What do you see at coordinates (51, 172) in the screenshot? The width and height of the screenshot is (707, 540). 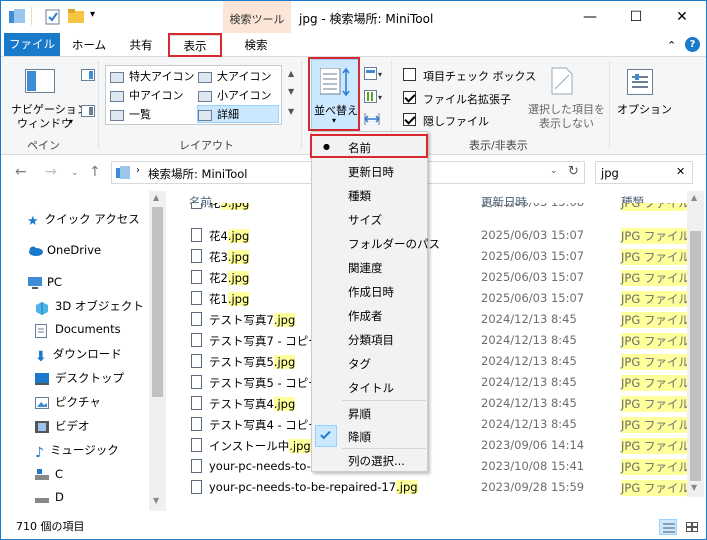 I see `forward-arrow-icon: →` at bounding box center [51, 172].